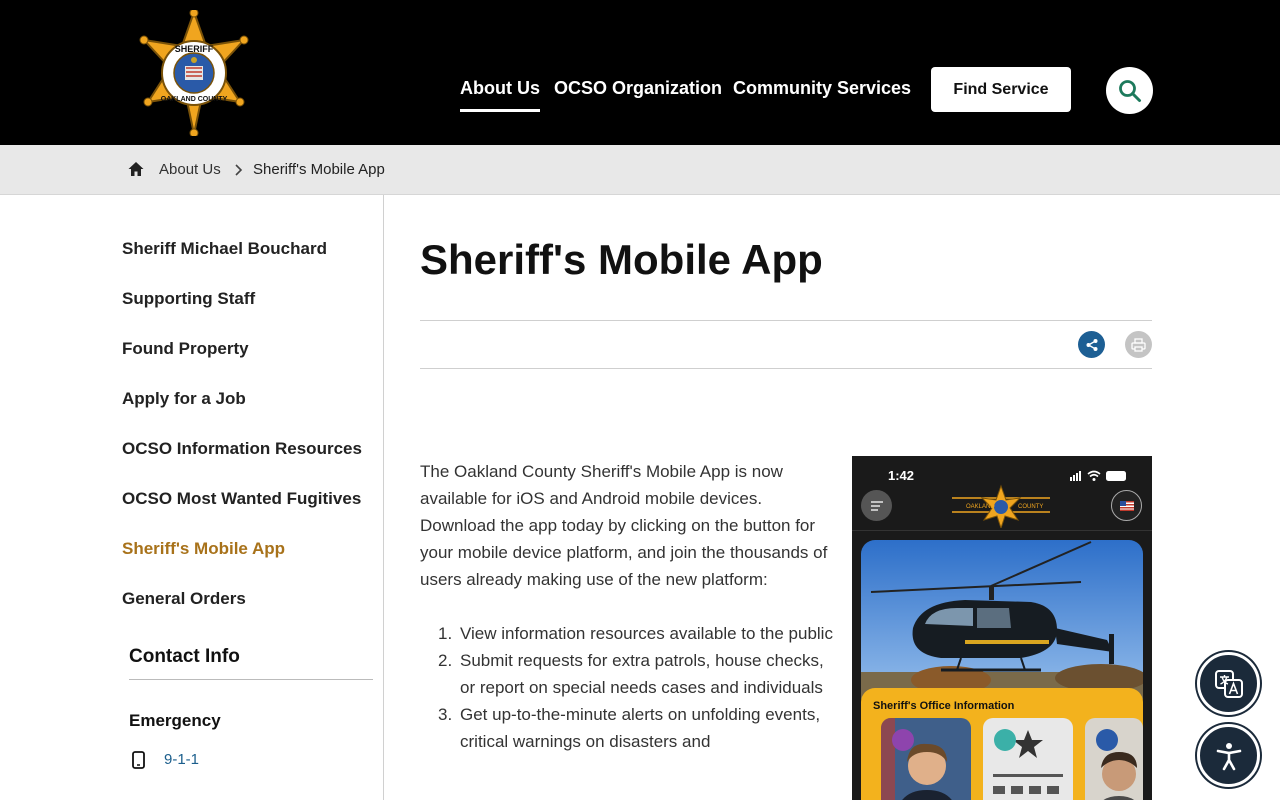 Image resolution: width=1280 pixels, height=800 pixels. I want to click on phone-menu-icon, so click(876, 505).